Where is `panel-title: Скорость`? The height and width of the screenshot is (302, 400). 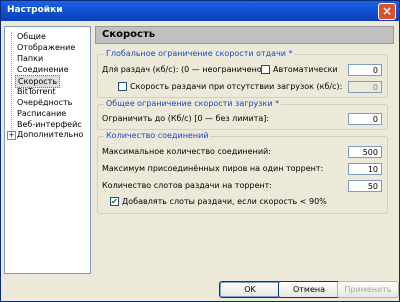 panel-title: Скорость is located at coordinates (129, 34).